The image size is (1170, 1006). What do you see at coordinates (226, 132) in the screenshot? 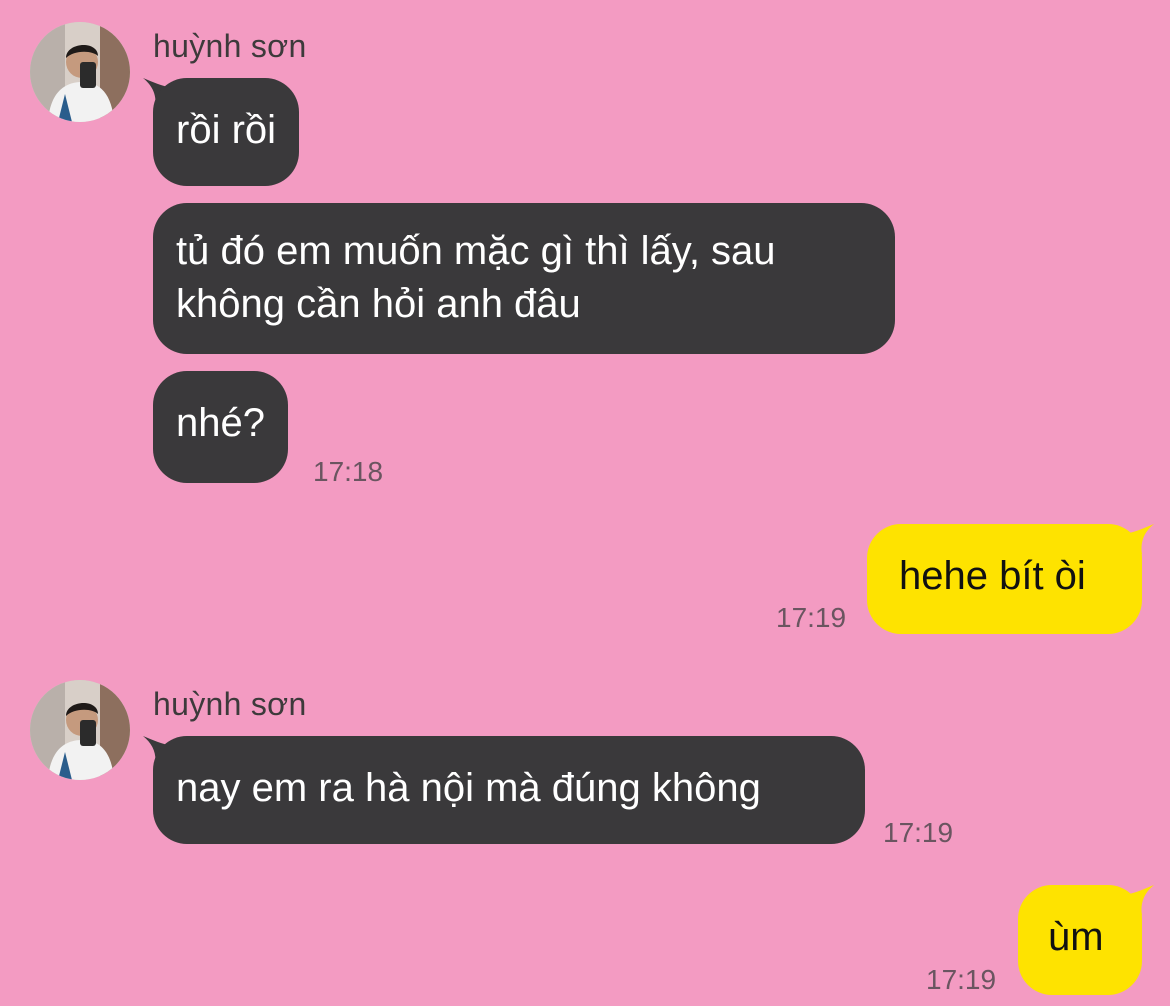
I see `message-bubble: rồi rồi` at bounding box center [226, 132].